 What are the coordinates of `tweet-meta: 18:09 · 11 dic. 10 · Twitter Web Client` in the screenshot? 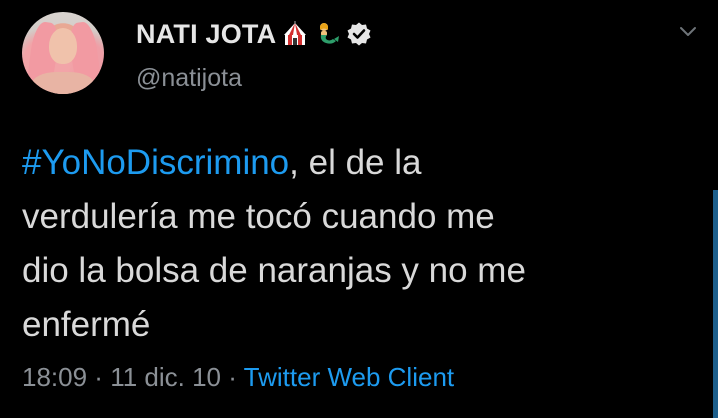 It's located at (238, 377).